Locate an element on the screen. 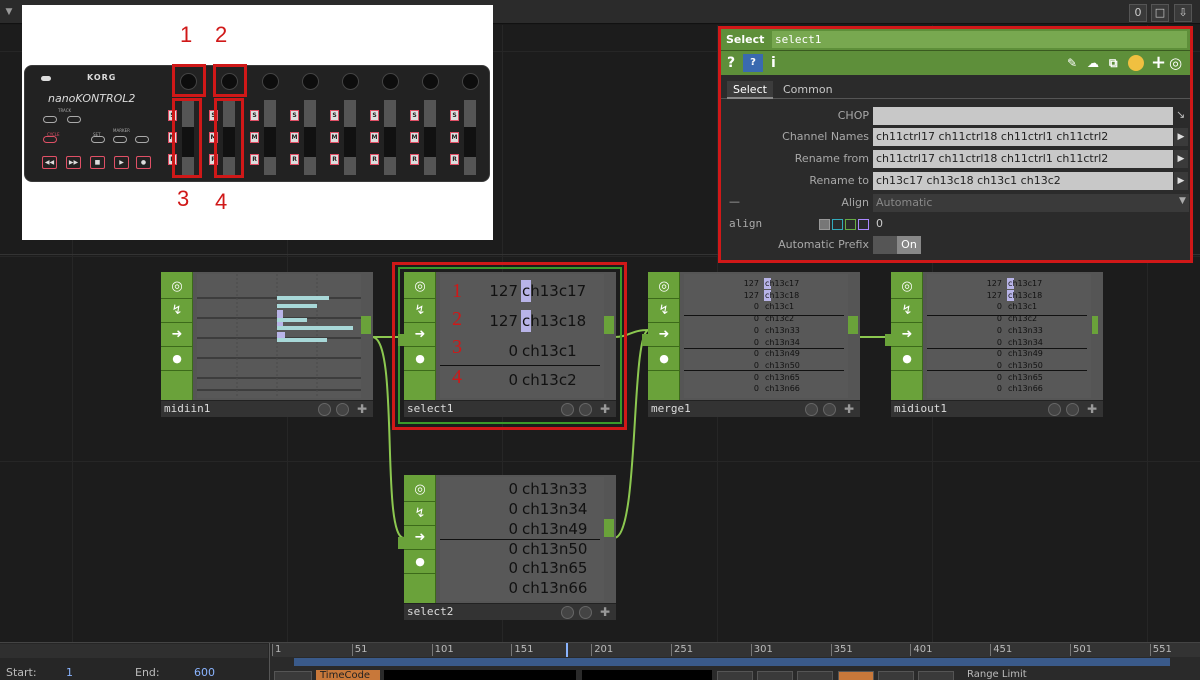 This screenshot has height=680, width=1200. timecode-button: TimeCode is located at coordinates (348, 675).